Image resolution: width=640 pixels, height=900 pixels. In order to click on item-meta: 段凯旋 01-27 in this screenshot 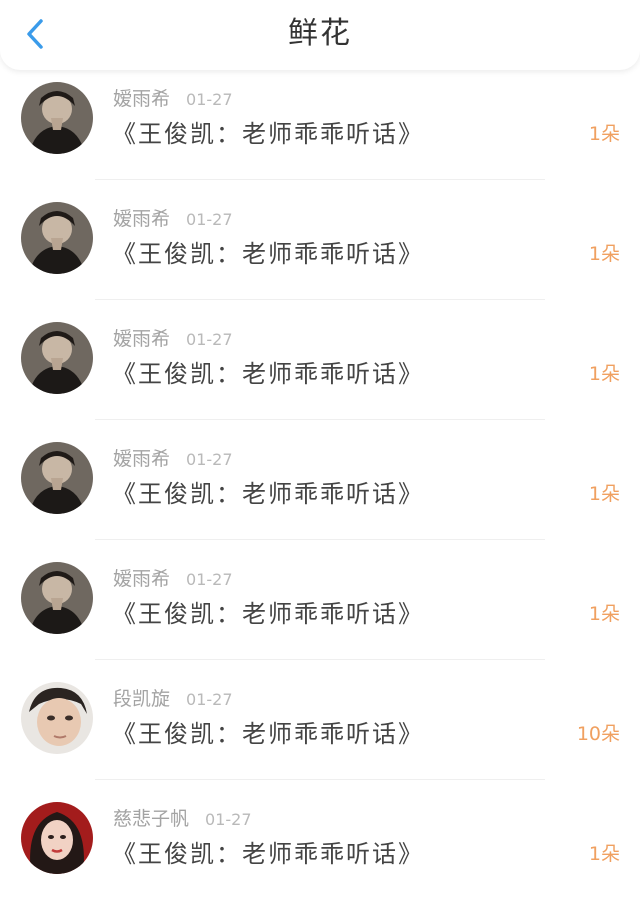, I will do `click(173, 699)`.